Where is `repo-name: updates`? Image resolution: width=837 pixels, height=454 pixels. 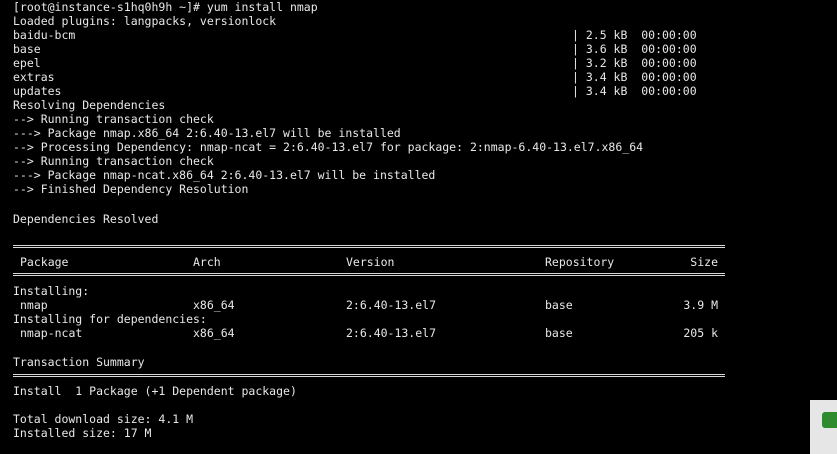
repo-name: updates is located at coordinates (37, 91).